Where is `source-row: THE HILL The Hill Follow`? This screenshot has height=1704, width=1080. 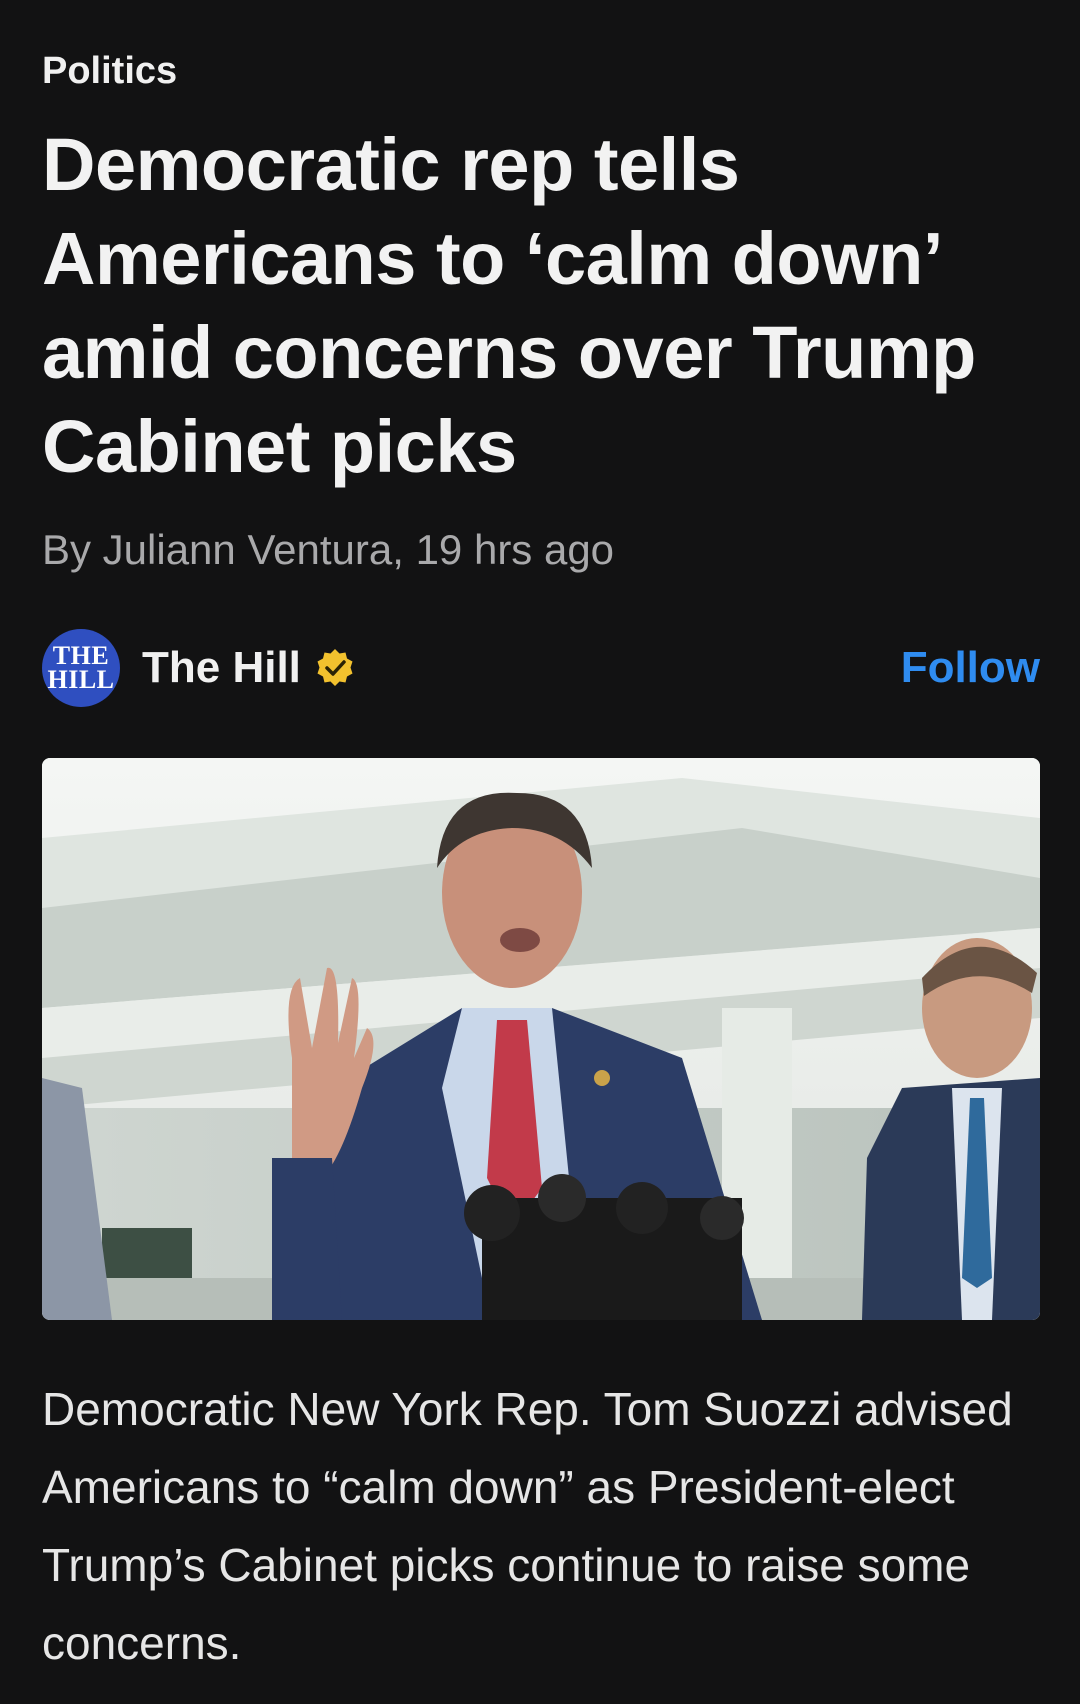
source-row: THE HILL The Hill Follow is located at coordinates (541, 668).